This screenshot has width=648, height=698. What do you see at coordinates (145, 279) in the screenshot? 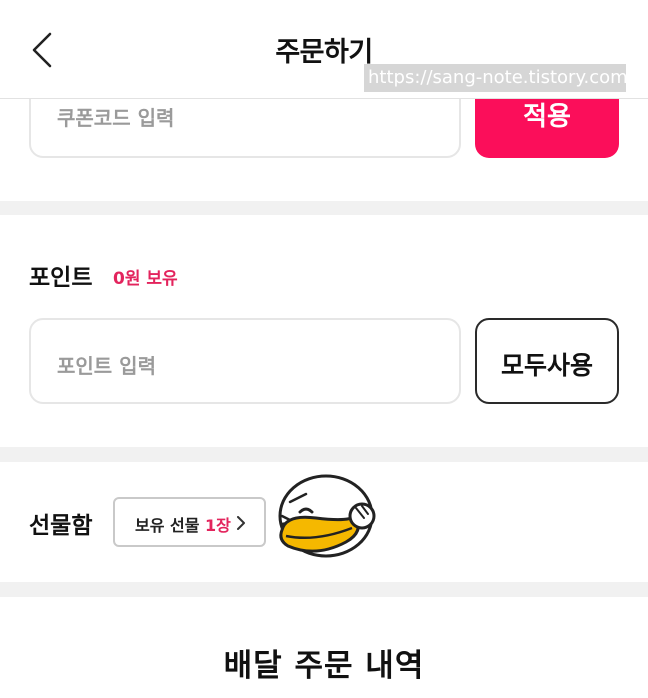
I see `points-owned-badge: 0원 보유` at bounding box center [145, 279].